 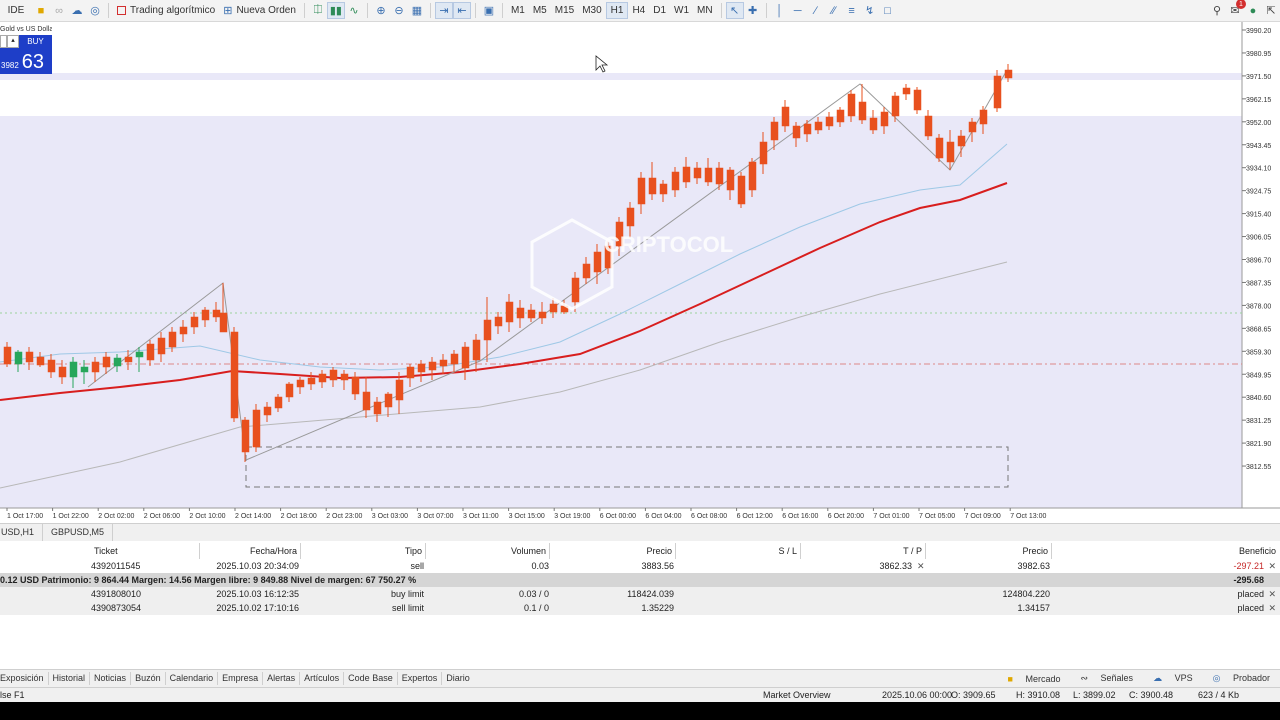 I want to click on buy-price: 3982 63, so click(x=26, y=61).